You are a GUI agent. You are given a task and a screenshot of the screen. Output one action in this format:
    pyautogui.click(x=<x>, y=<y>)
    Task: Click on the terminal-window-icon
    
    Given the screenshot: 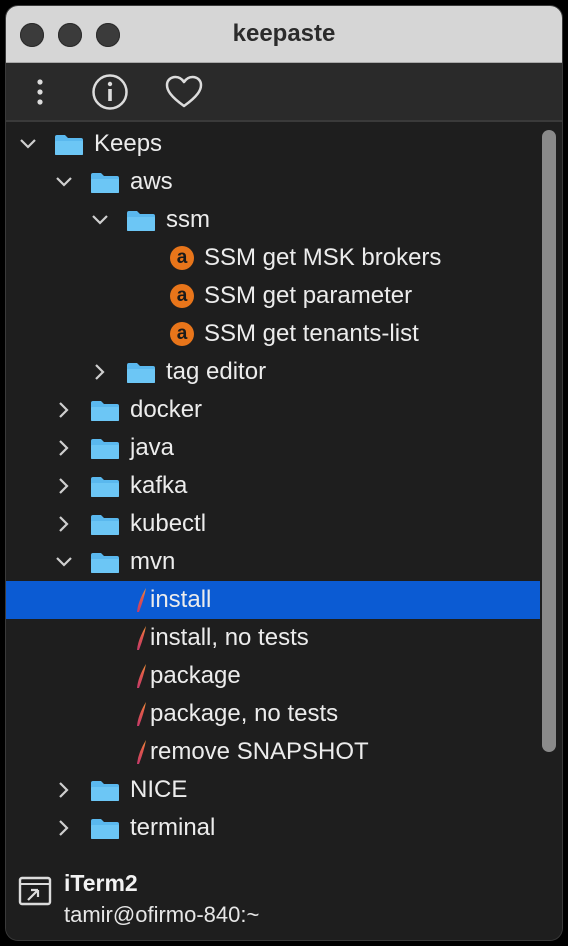 What is the action you would take?
    pyautogui.click(x=35, y=891)
    